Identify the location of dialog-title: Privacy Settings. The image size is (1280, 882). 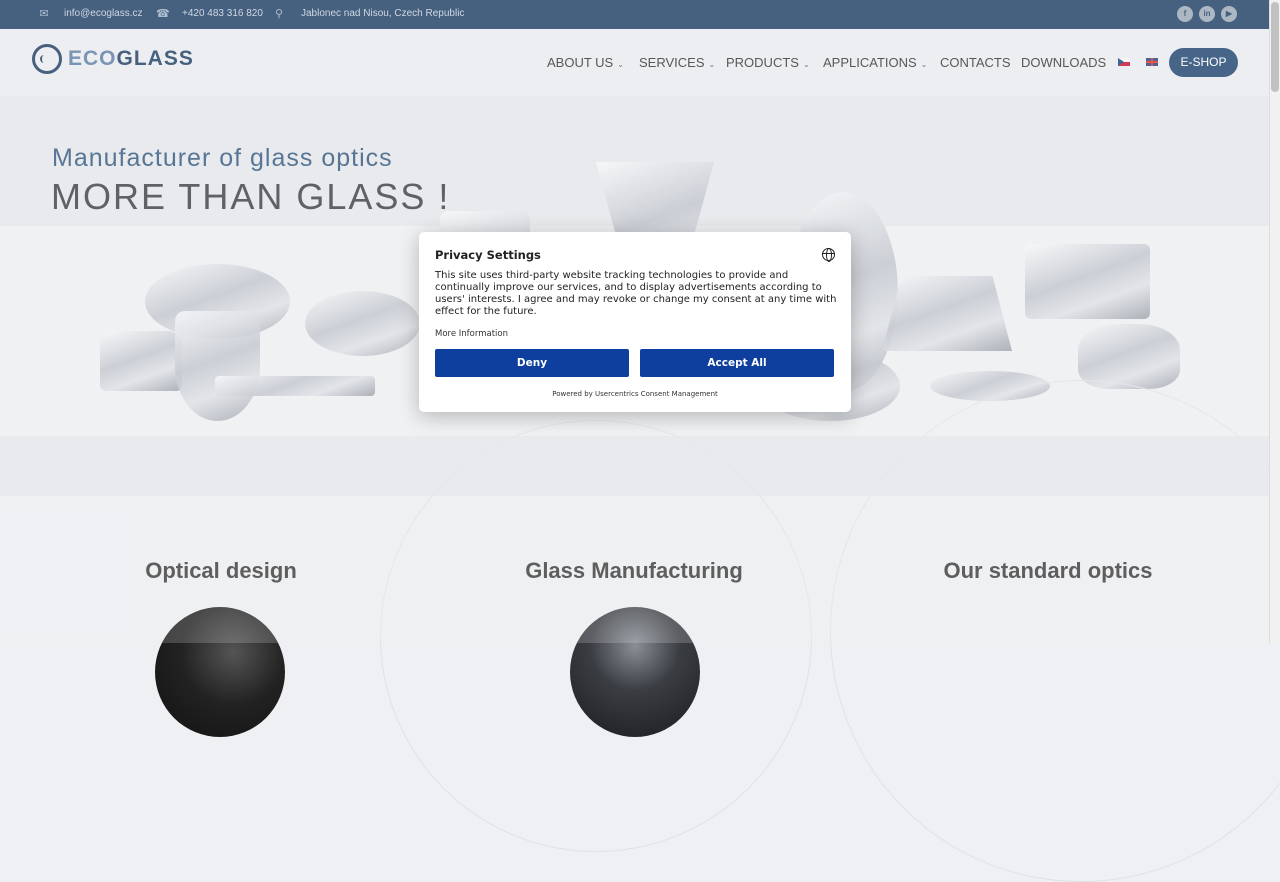
(488, 255).